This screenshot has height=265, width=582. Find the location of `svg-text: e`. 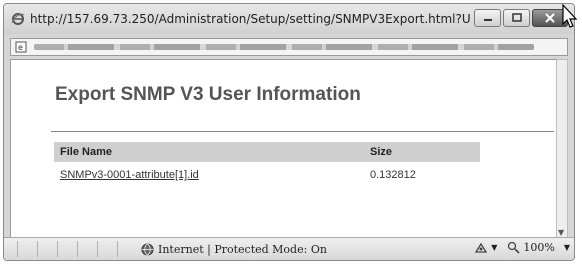

svg-text: e is located at coordinates (20, 47).